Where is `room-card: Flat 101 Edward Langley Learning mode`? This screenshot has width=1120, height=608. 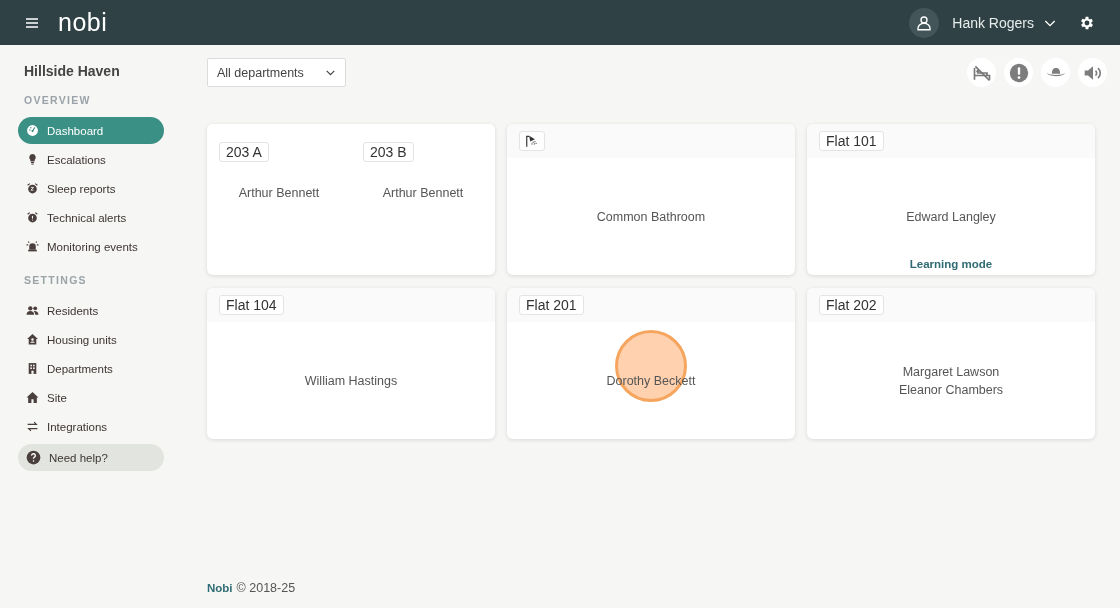
room-card: Flat 101 Edward Langley Learning mode is located at coordinates (951, 199).